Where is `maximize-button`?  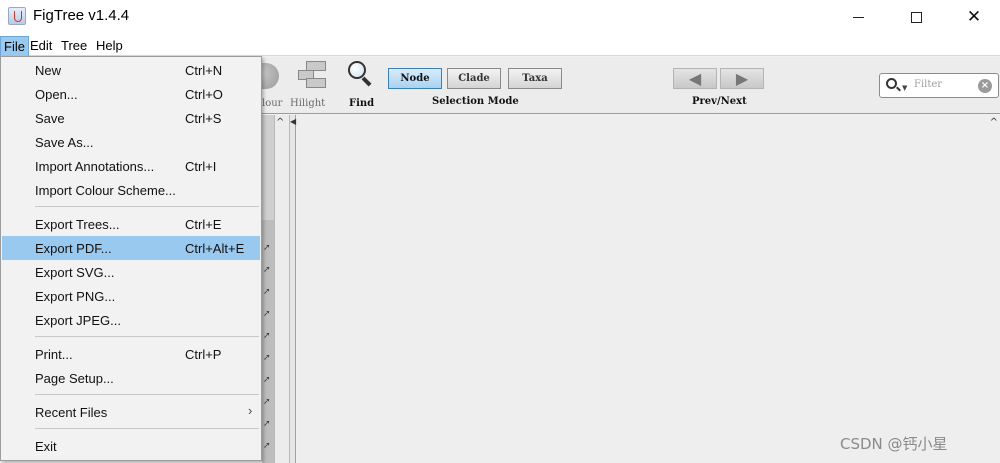
maximize-button is located at coordinates (916, 17).